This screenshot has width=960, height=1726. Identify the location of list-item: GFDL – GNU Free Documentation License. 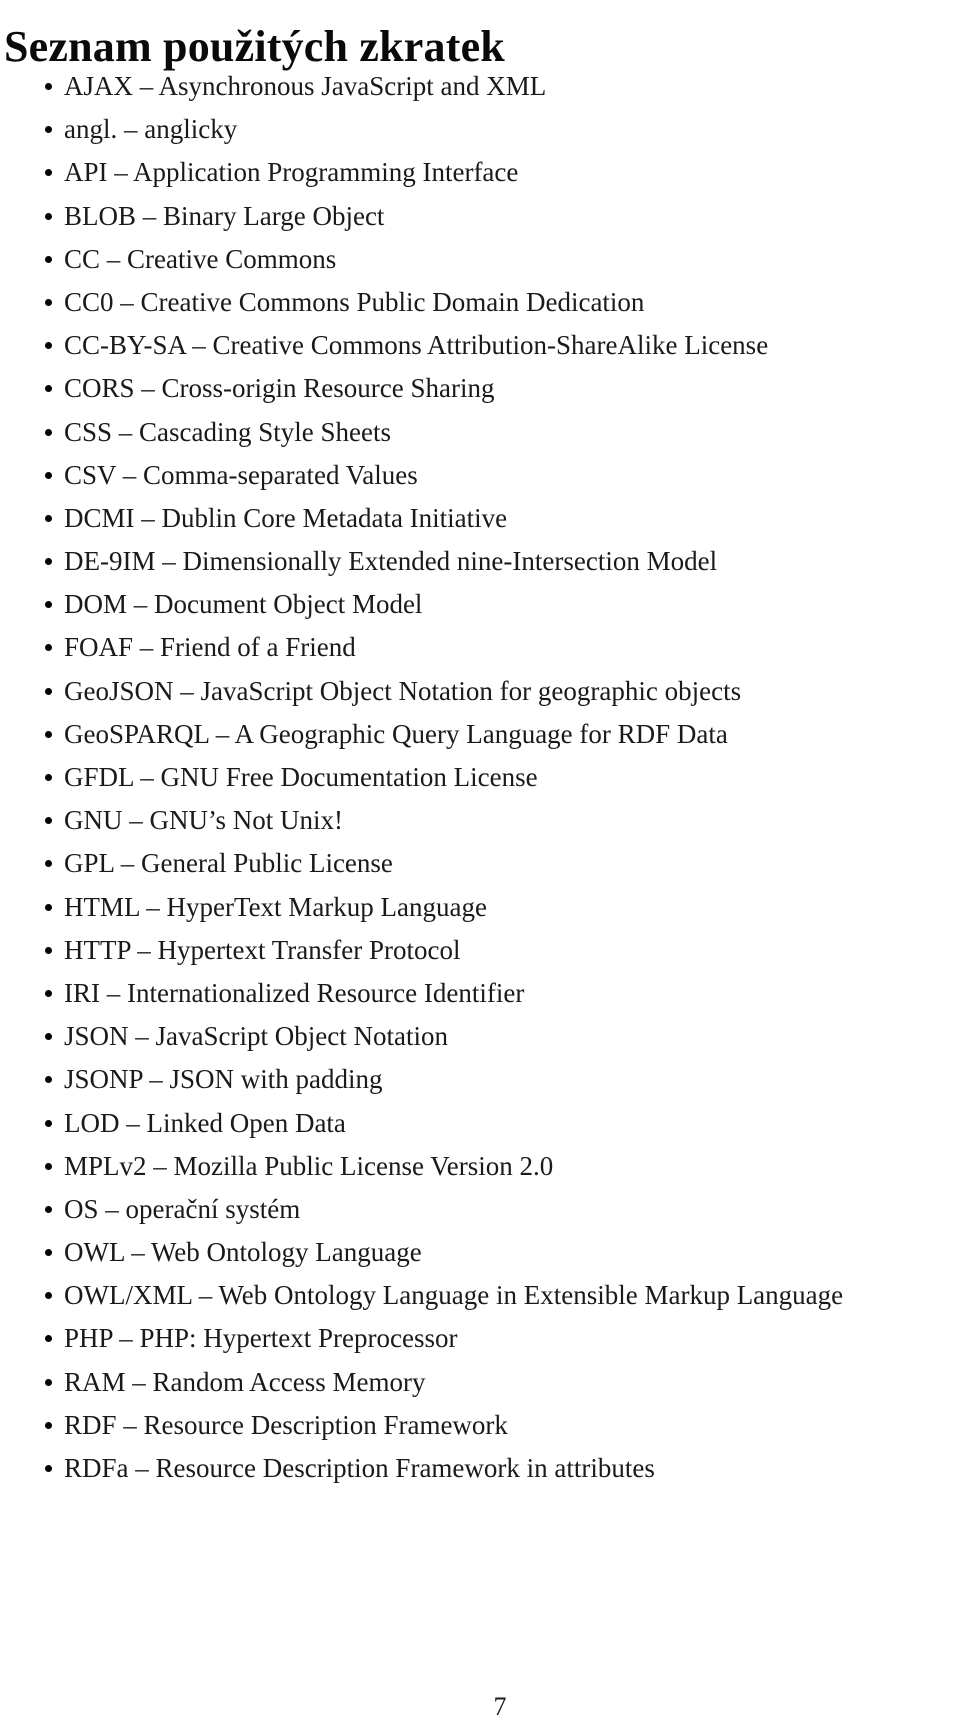
(480, 784).